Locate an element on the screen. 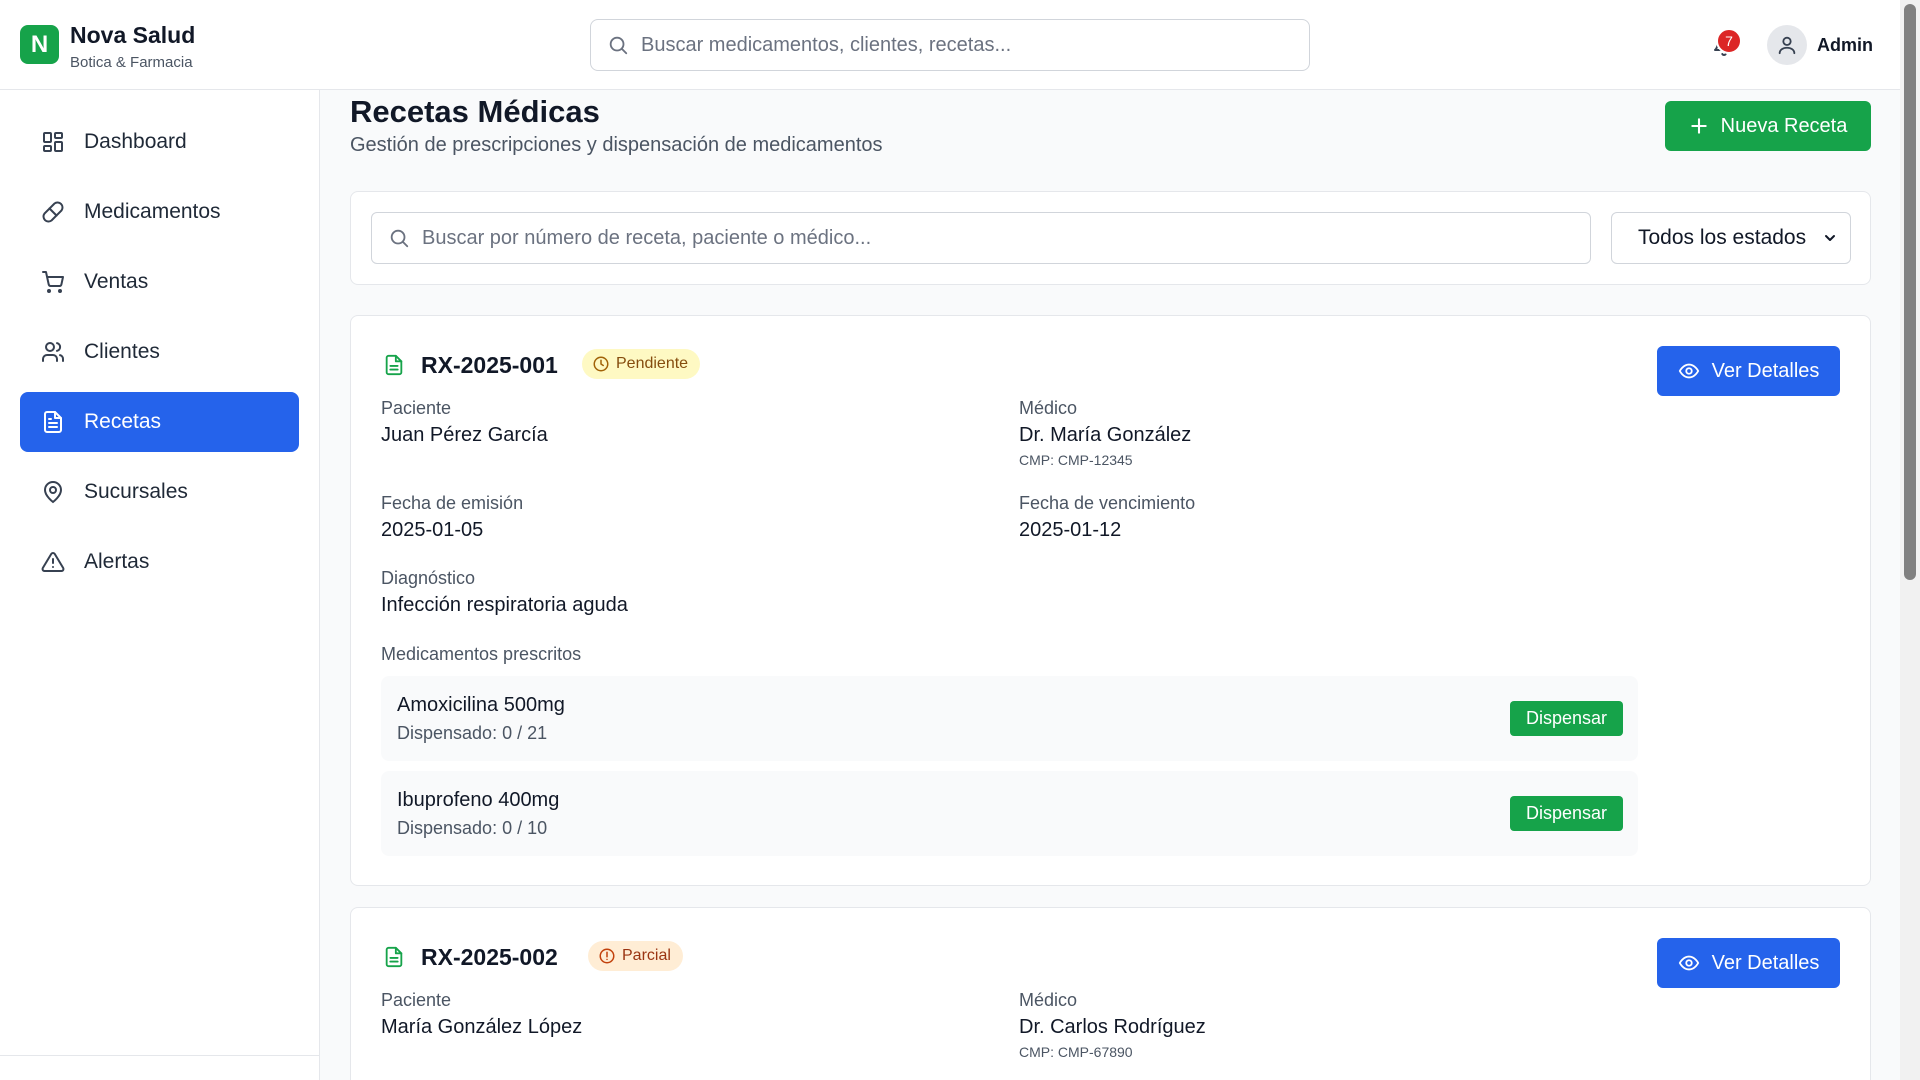  prescription-search-input is located at coordinates (1006, 238).